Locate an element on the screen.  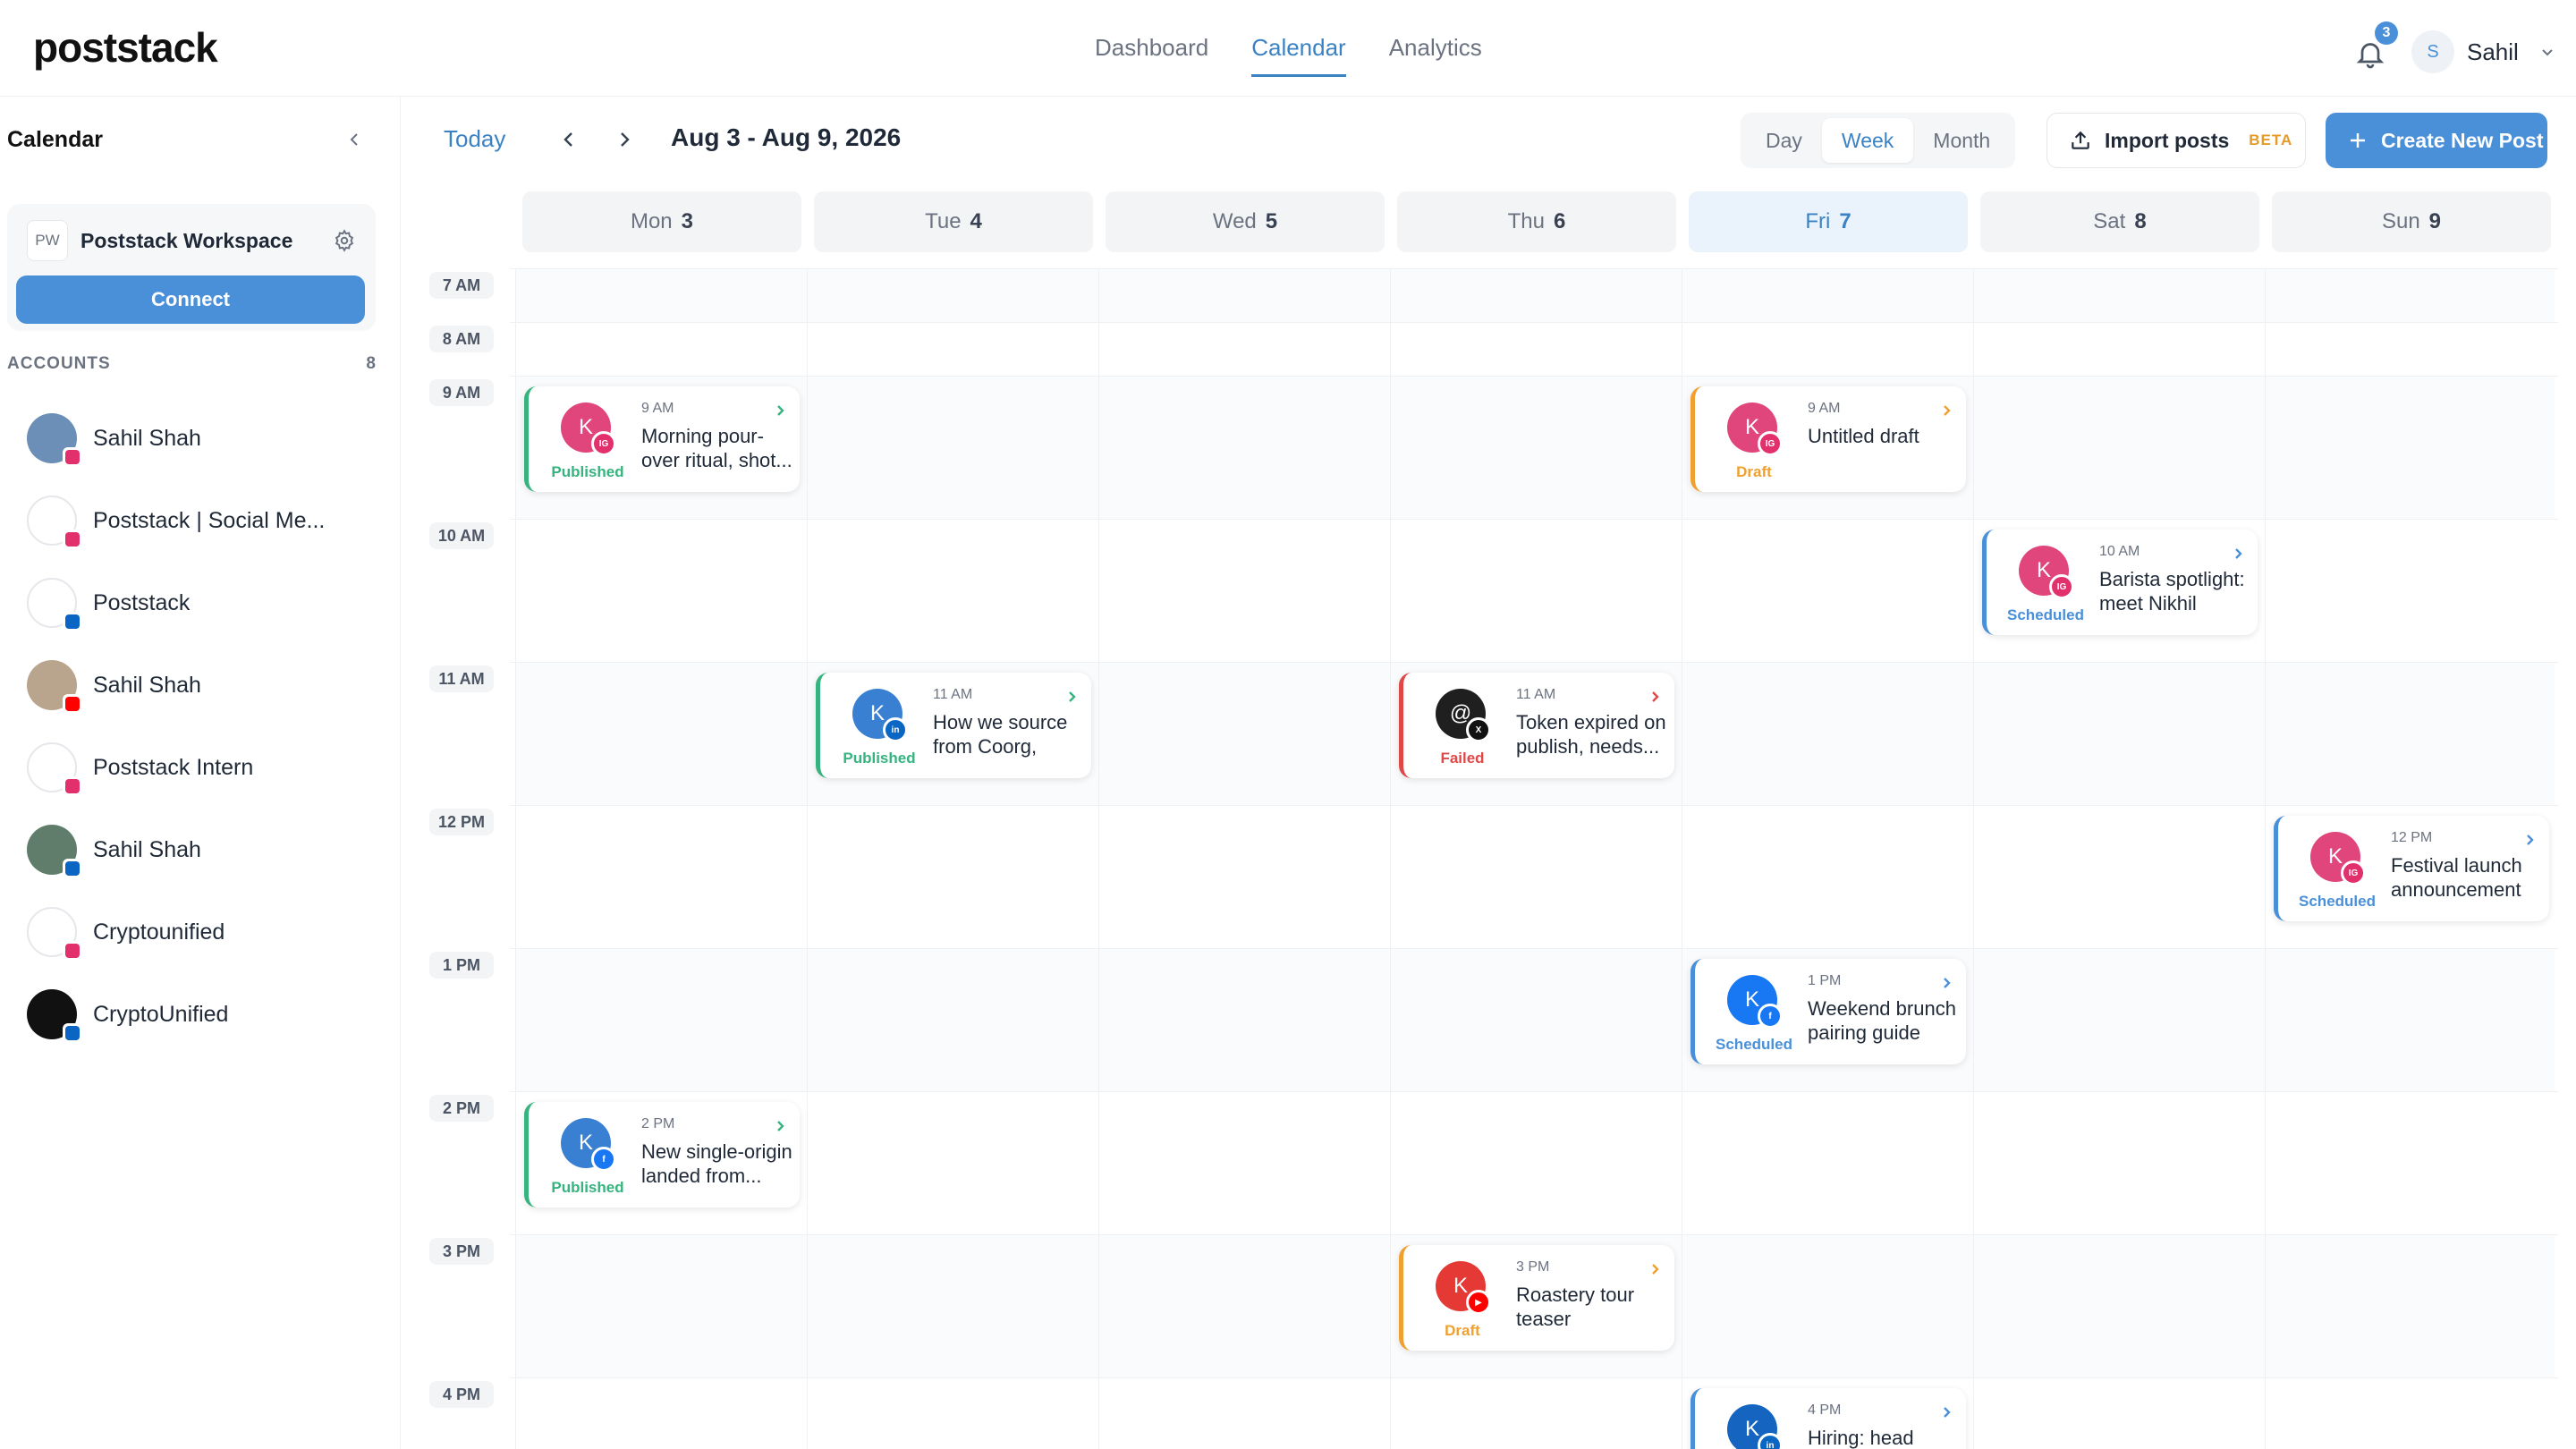
day-header-mon: Mon 3 is located at coordinates (661, 221).